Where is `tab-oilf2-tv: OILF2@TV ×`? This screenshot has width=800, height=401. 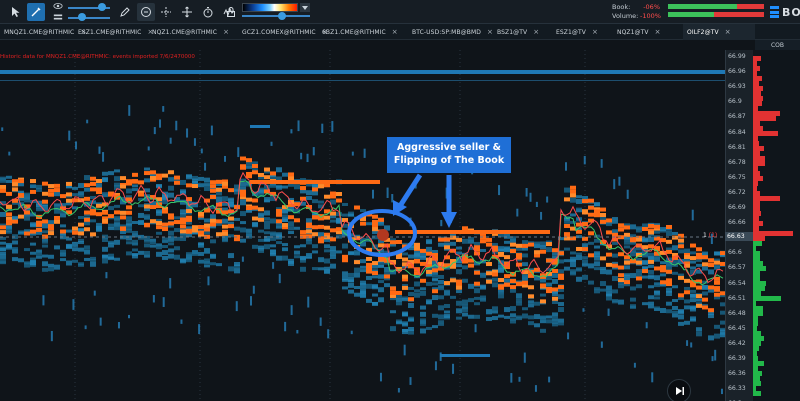
tab-oilf2-tv: OILF2@TV × is located at coordinates (719, 32).